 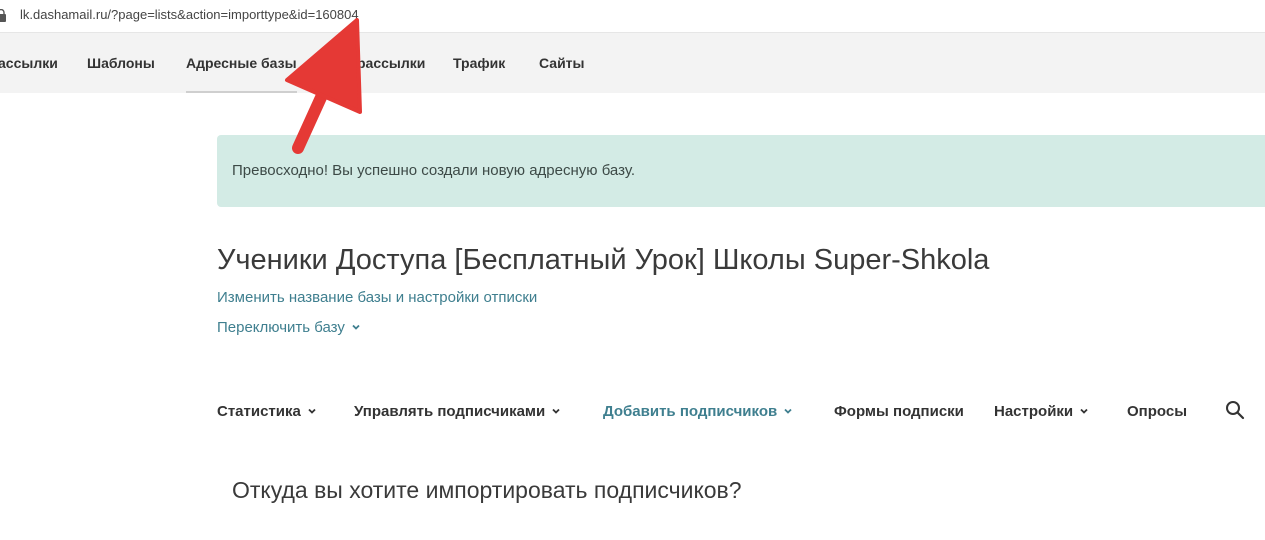 What do you see at coordinates (281, 327) in the screenshot?
I see `switch-base-label: Переключить базу` at bounding box center [281, 327].